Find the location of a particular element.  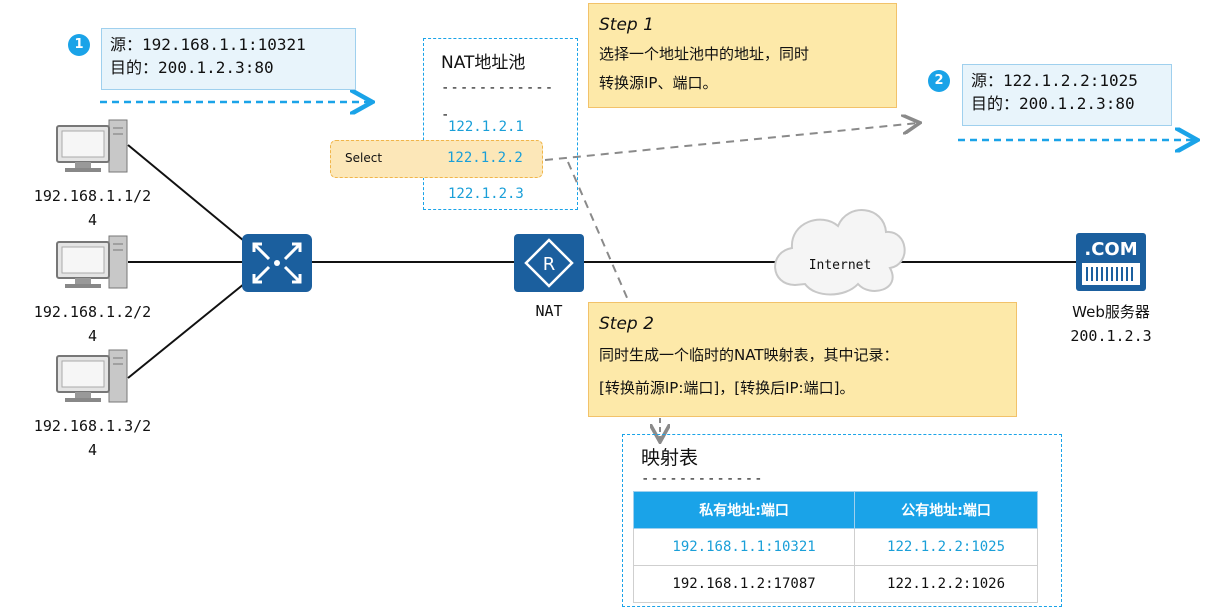

host-label: 192.168.1.1/2 4 is located at coordinates (92, 208).